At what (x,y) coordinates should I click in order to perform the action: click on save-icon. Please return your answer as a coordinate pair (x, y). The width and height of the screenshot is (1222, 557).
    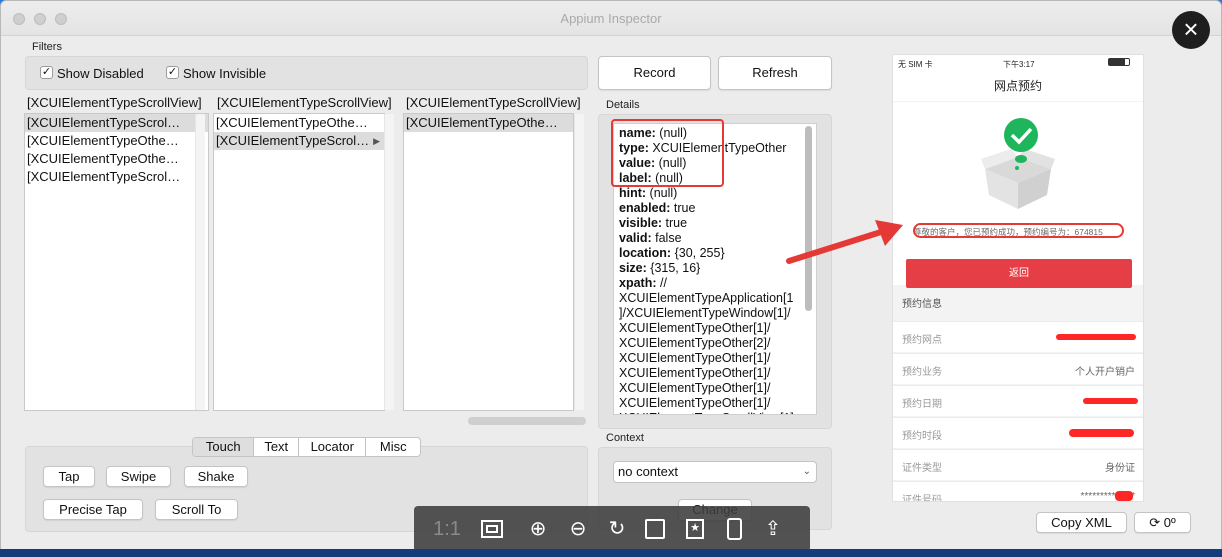
    Looking at the image, I should click on (655, 529).